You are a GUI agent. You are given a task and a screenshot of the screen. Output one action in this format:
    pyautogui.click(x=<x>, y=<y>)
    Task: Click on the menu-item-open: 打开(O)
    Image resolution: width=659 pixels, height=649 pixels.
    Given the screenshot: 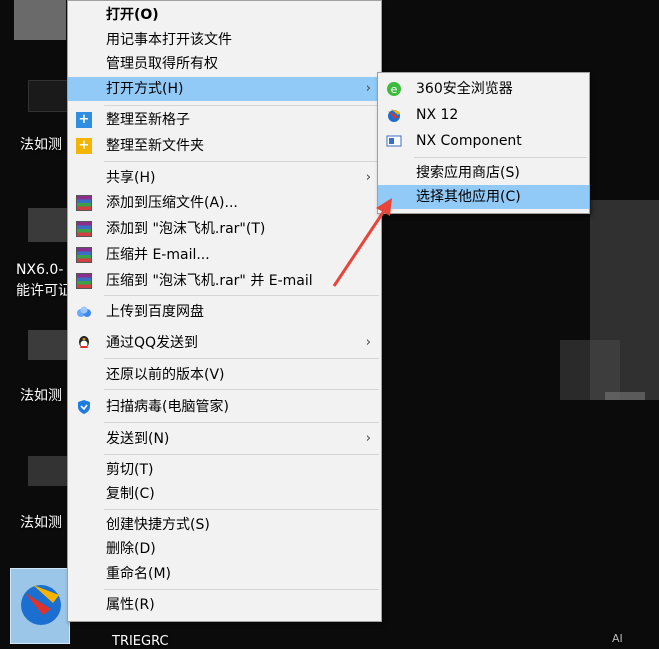 What is the action you would take?
    pyautogui.click(x=224, y=15)
    